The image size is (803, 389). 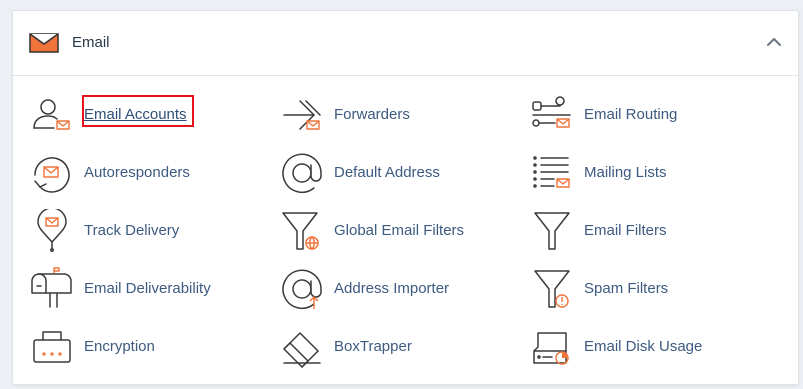 What do you see at coordinates (774, 42) in the screenshot?
I see `chevron-up-icon` at bounding box center [774, 42].